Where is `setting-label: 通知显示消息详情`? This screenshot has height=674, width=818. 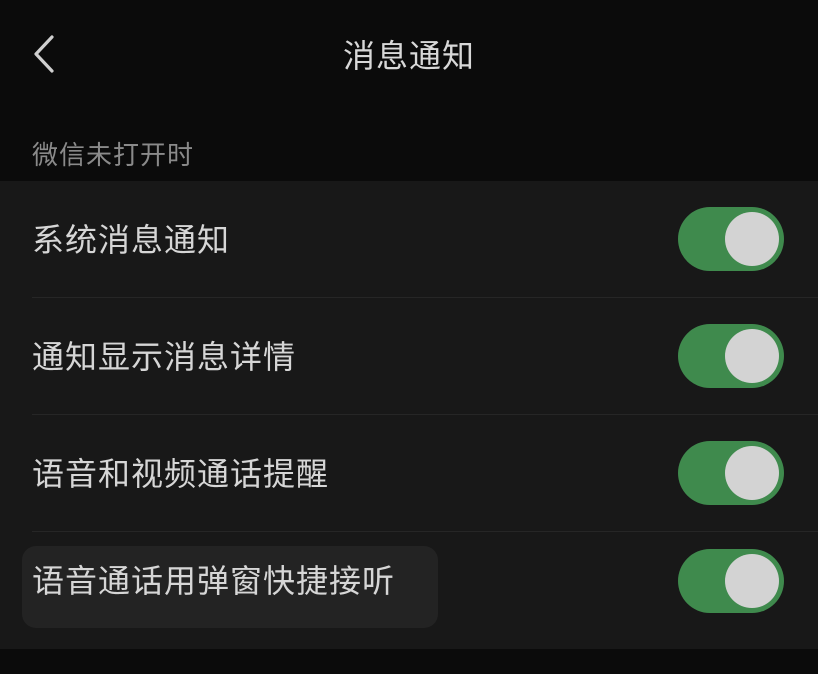
setting-label: 通知显示消息详情 is located at coordinates (164, 357).